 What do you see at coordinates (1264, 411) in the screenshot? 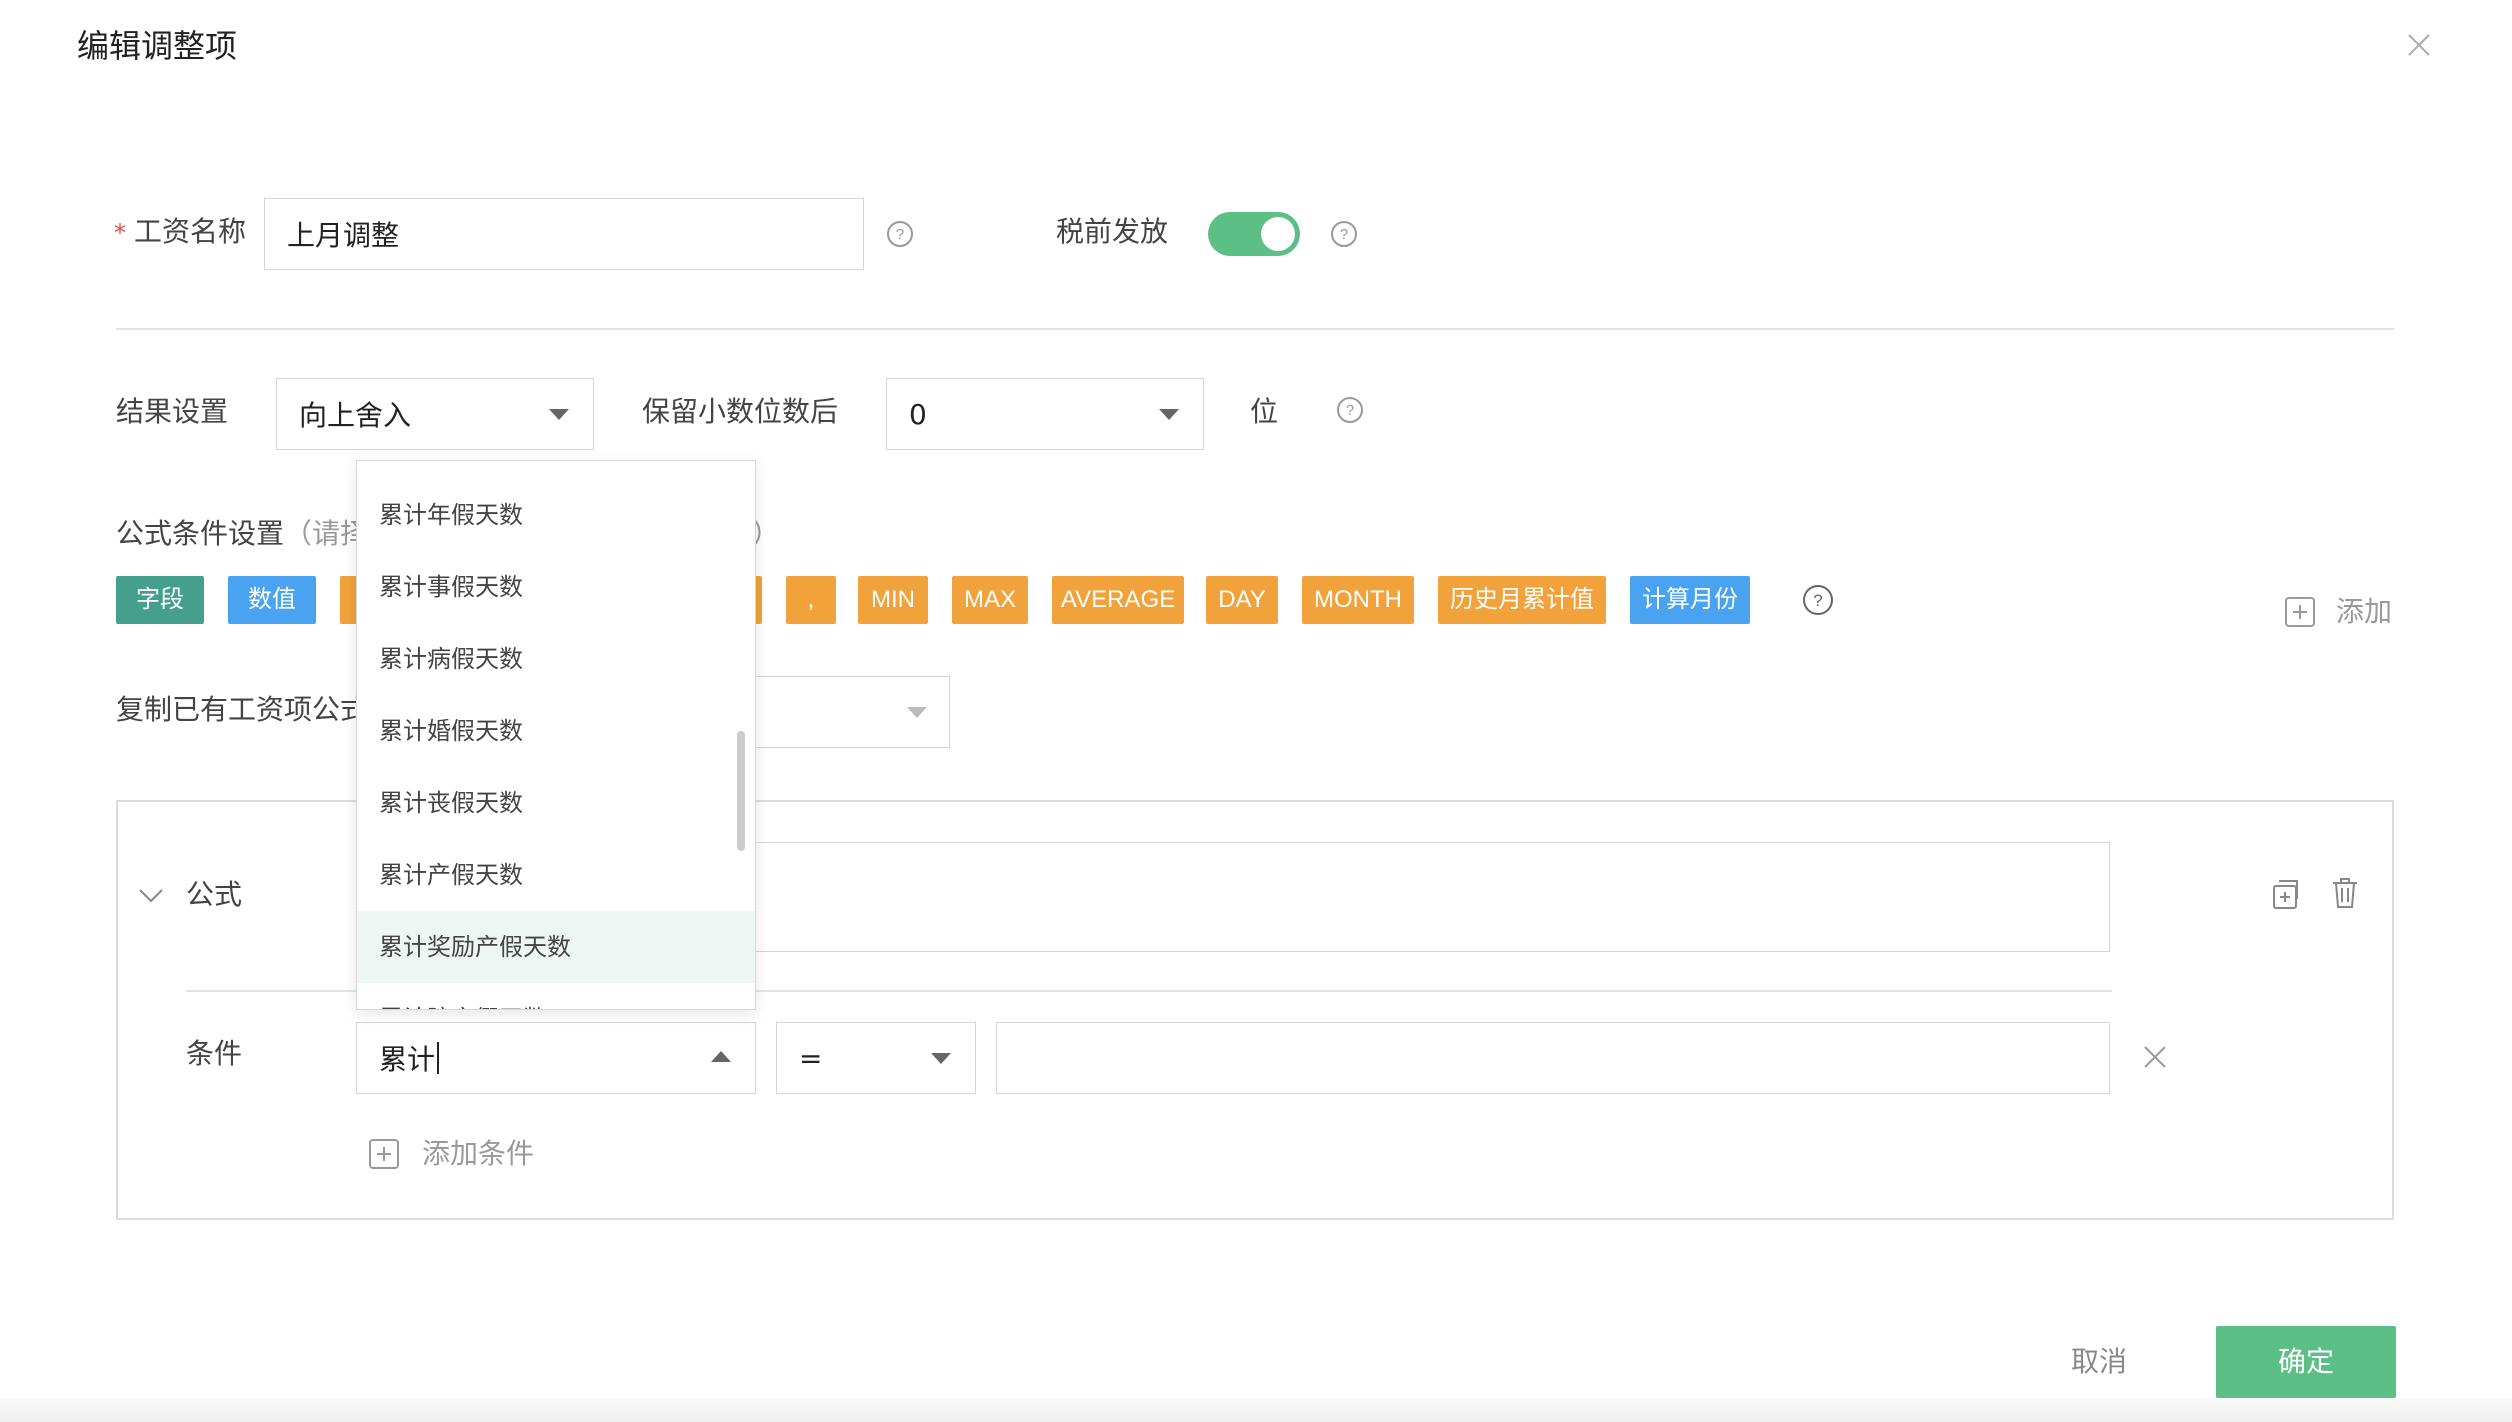
I see `decimal-unit: 位` at bounding box center [1264, 411].